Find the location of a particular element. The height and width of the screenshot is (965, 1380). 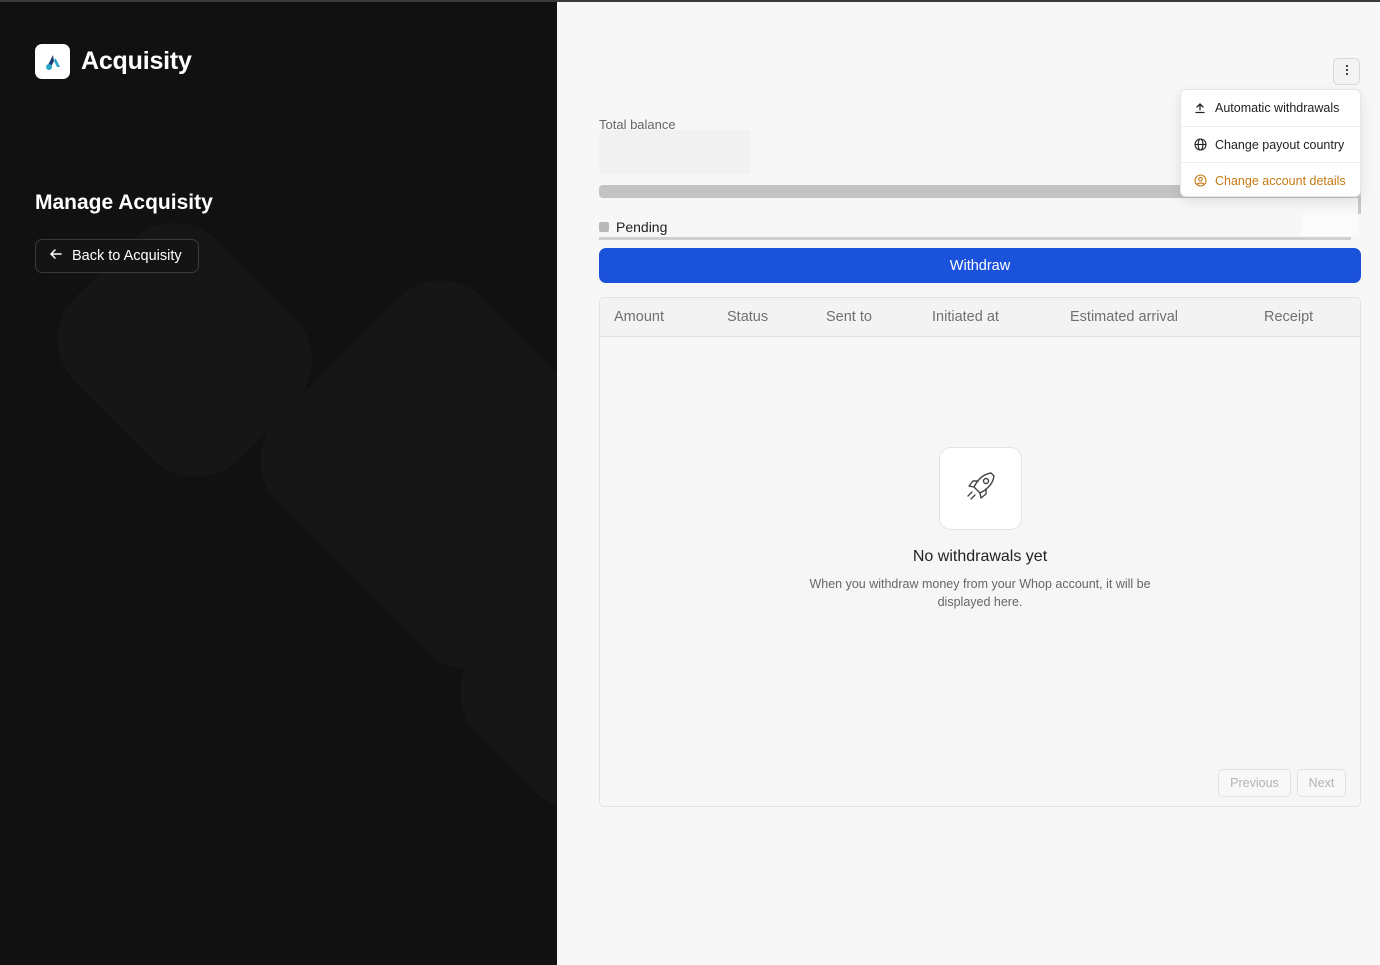

column-header-amount: Amount is located at coordinates (639, 317).